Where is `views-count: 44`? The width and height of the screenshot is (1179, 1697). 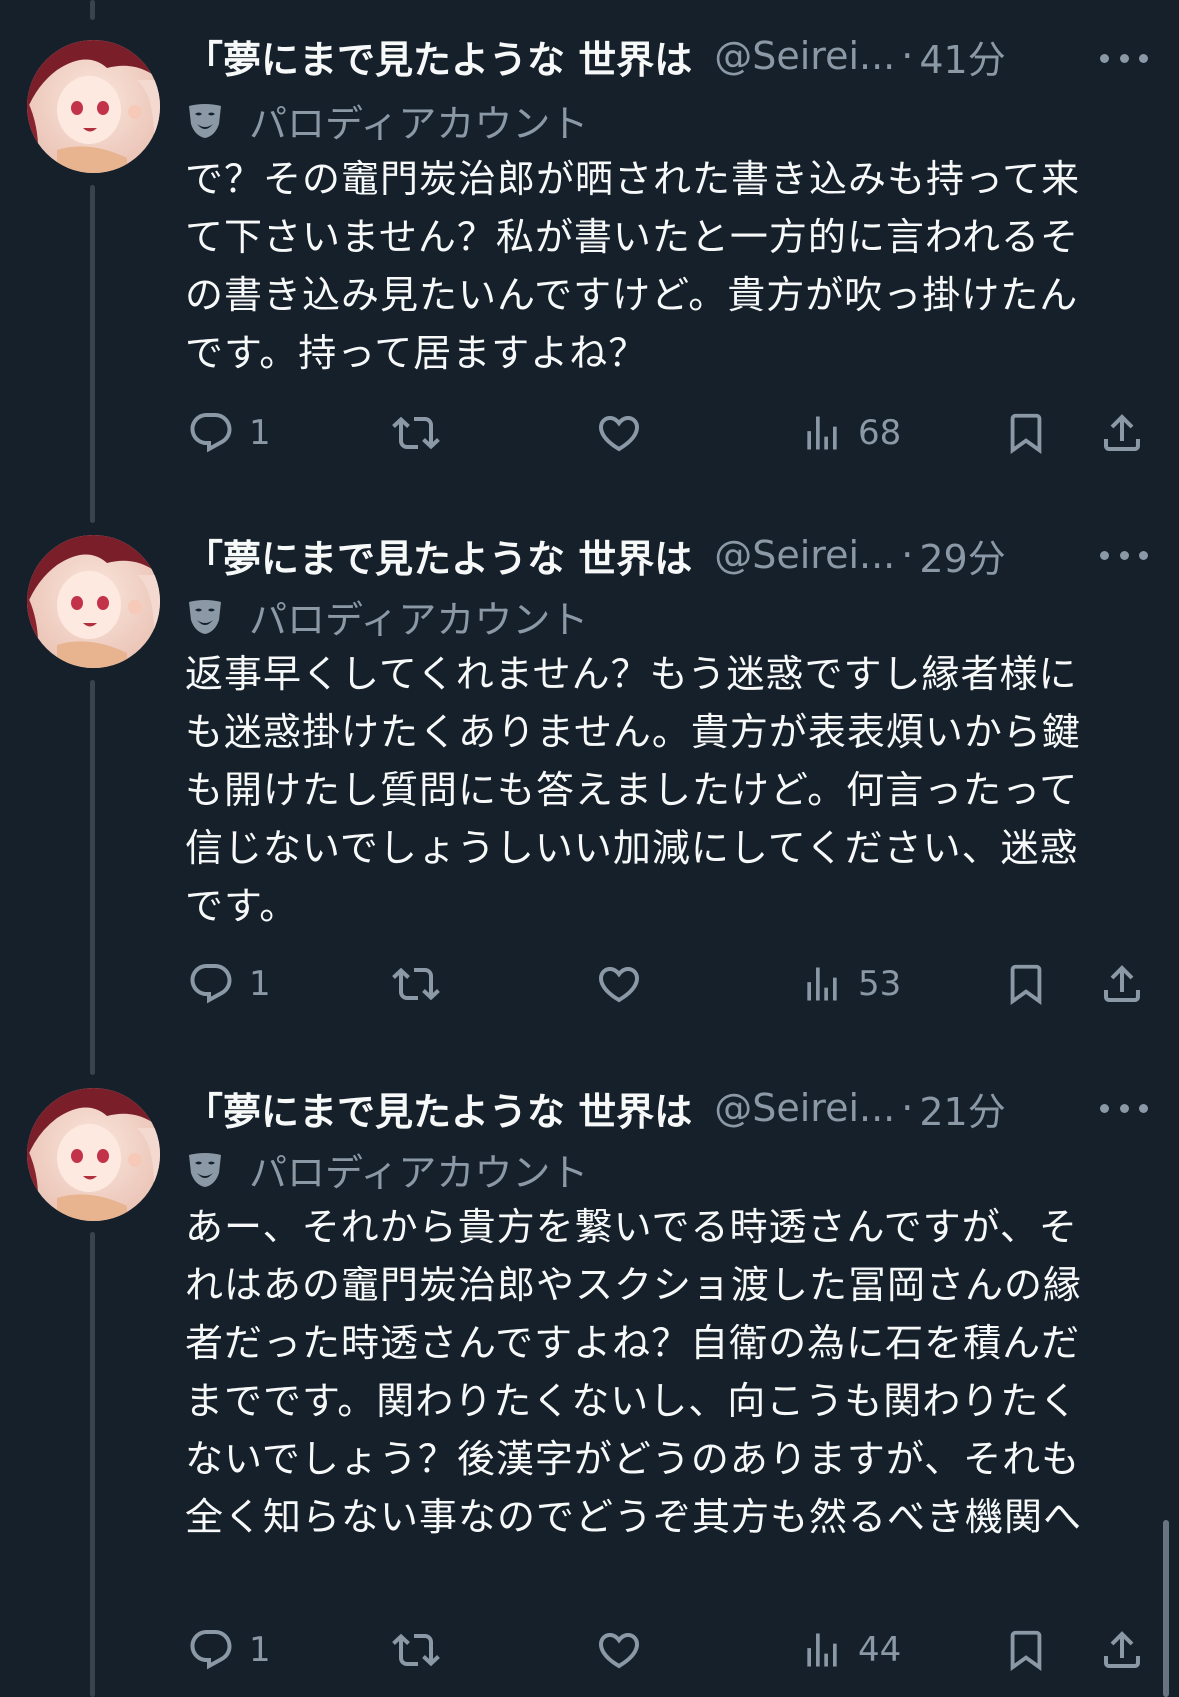
views-count: 44 is located at coordinates (880, 1650).